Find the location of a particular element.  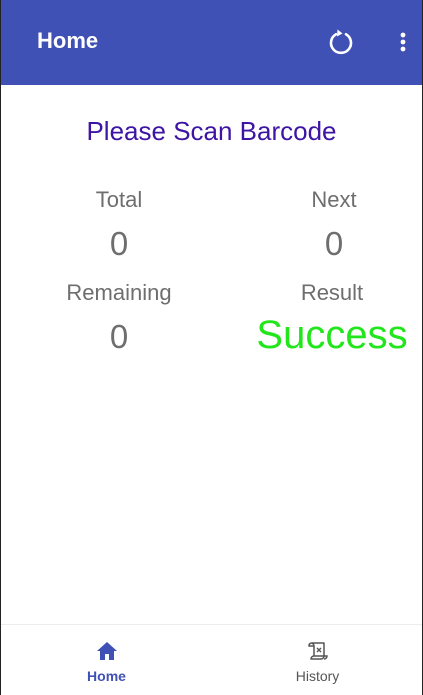

nav-item-history: History is located at coordinates (317, 660).